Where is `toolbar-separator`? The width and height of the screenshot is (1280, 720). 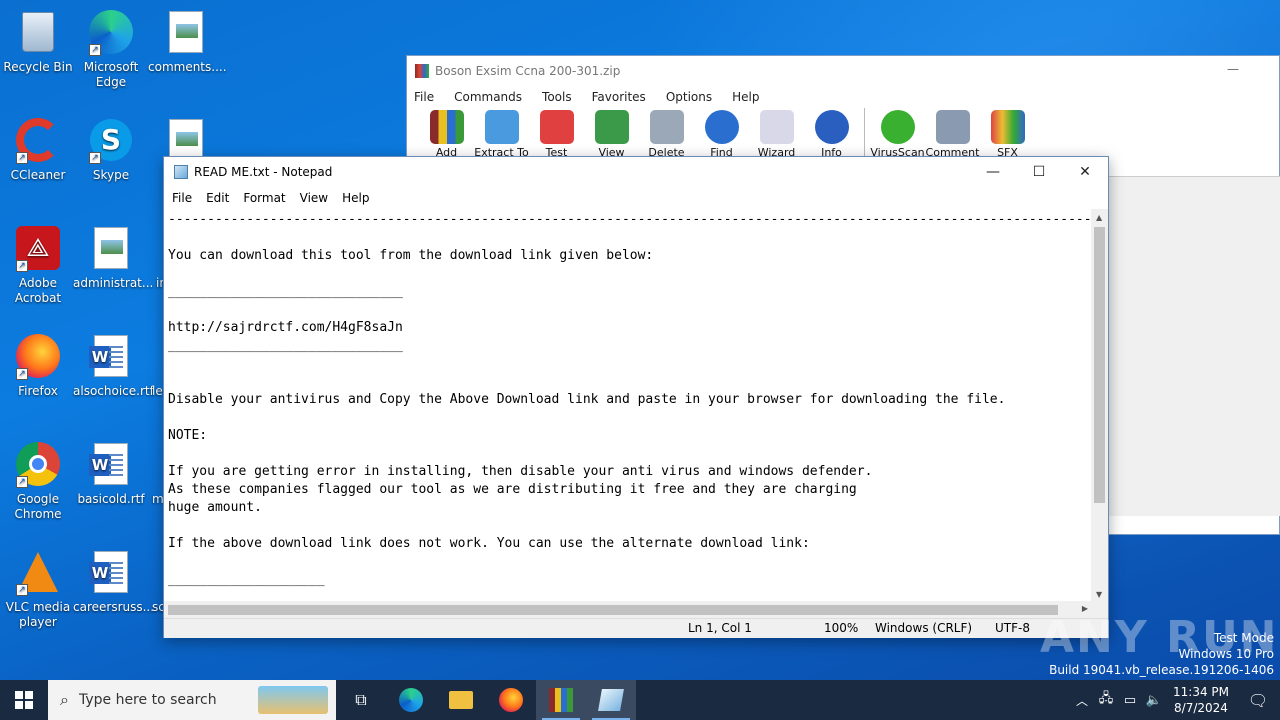
toolbar-separator is located at coordinates (864, 133).